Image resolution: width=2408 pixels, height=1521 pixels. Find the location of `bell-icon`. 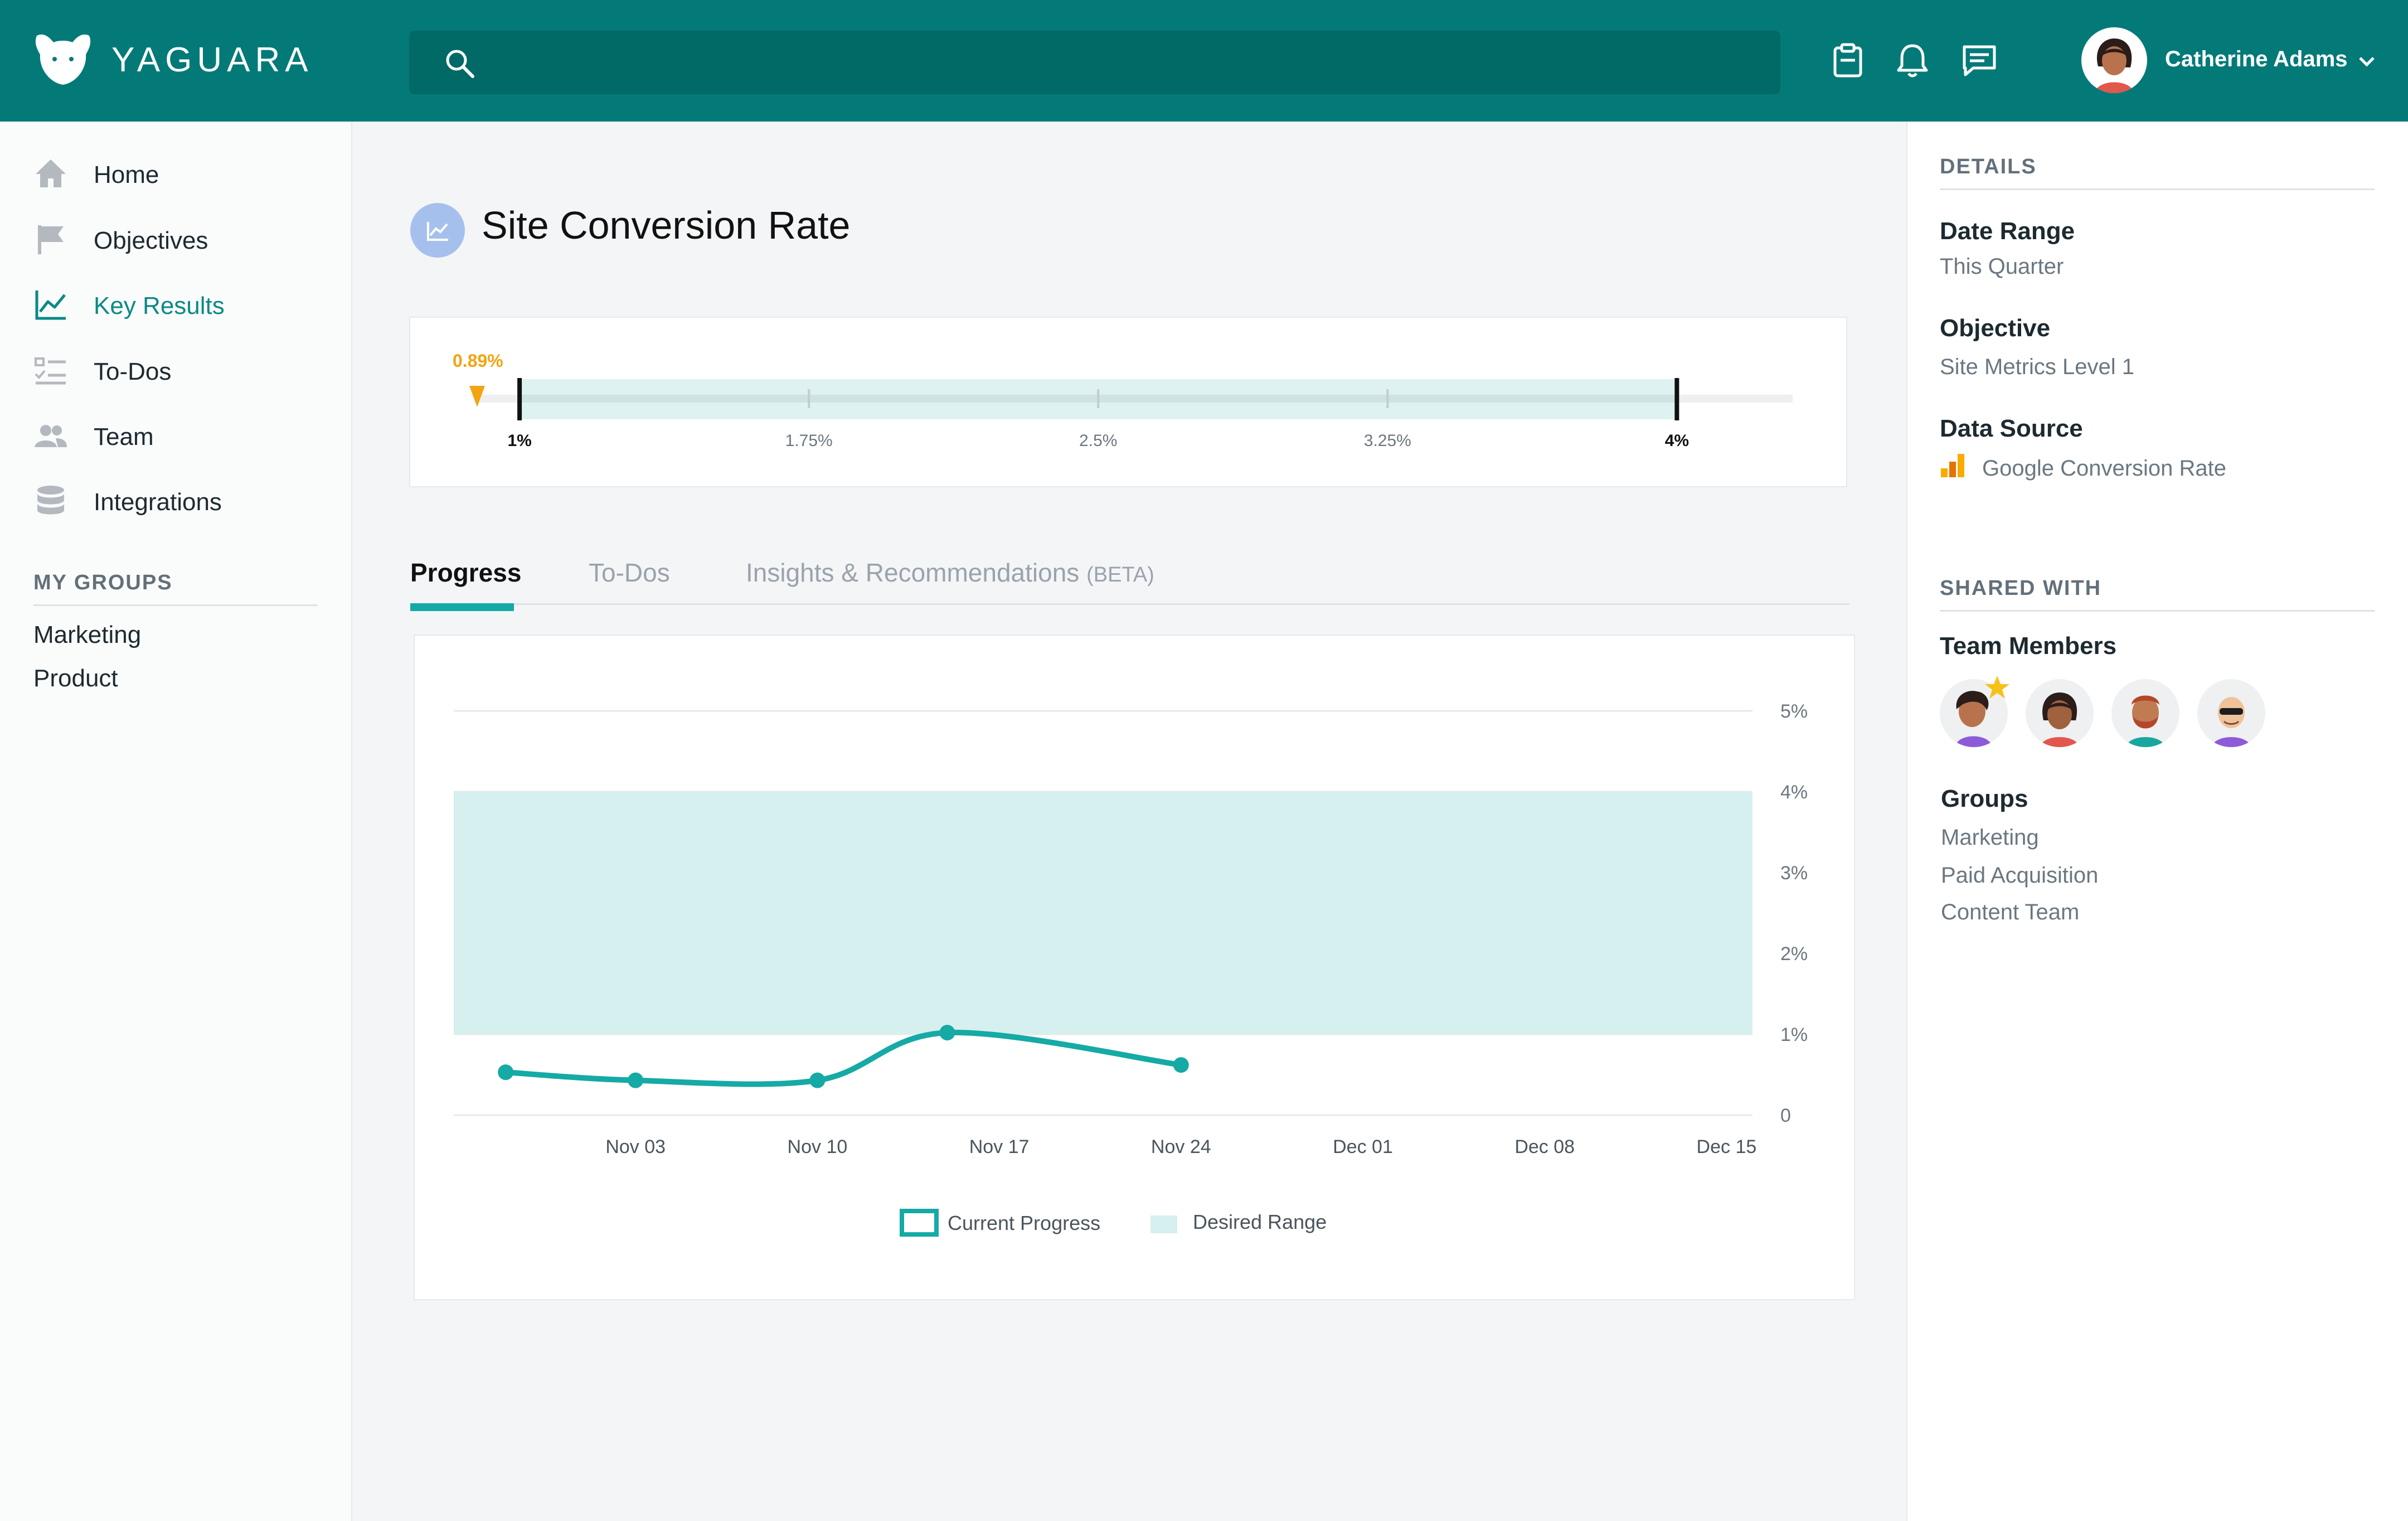

bell-icon is located at coordinates (1912, 60).